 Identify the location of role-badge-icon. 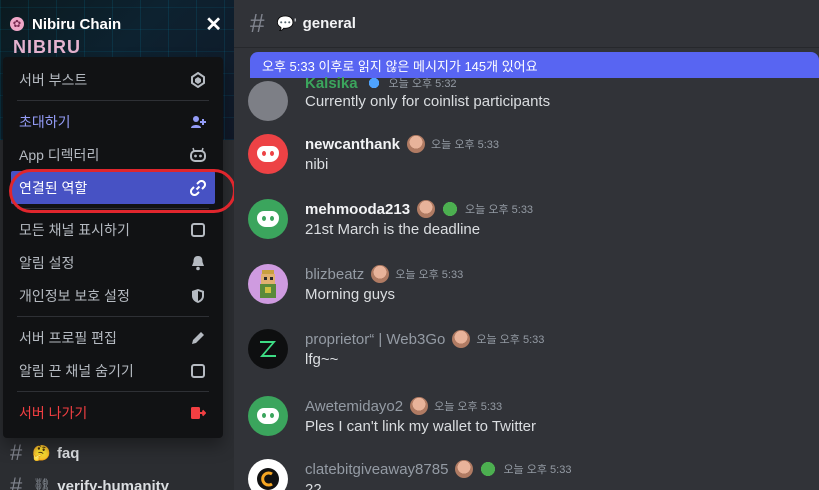
(373, 83).